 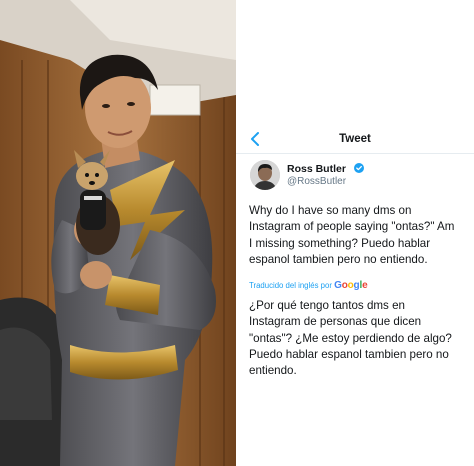 I want to click on page-title: Tweet, so click(x=355, y=139).